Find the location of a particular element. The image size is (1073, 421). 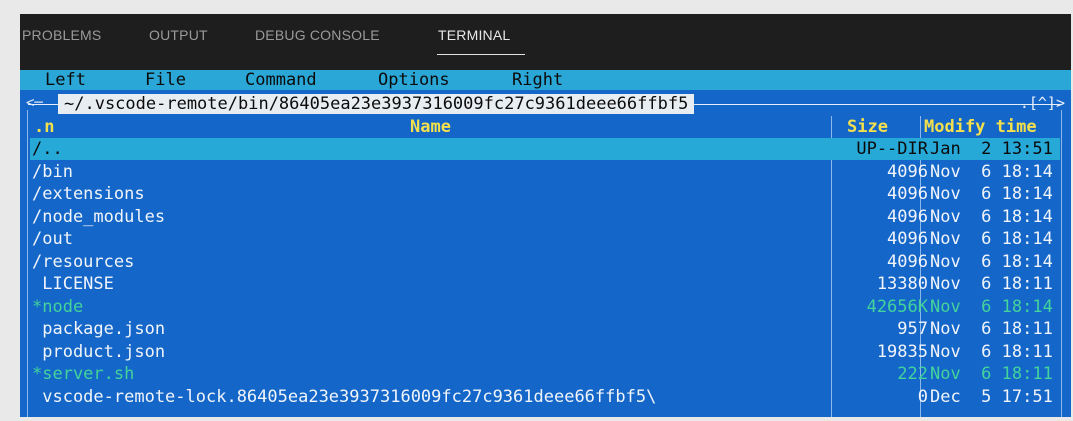

file-row: /out 4096 Nov 6 18:14 is located at coordinates (545, 239).